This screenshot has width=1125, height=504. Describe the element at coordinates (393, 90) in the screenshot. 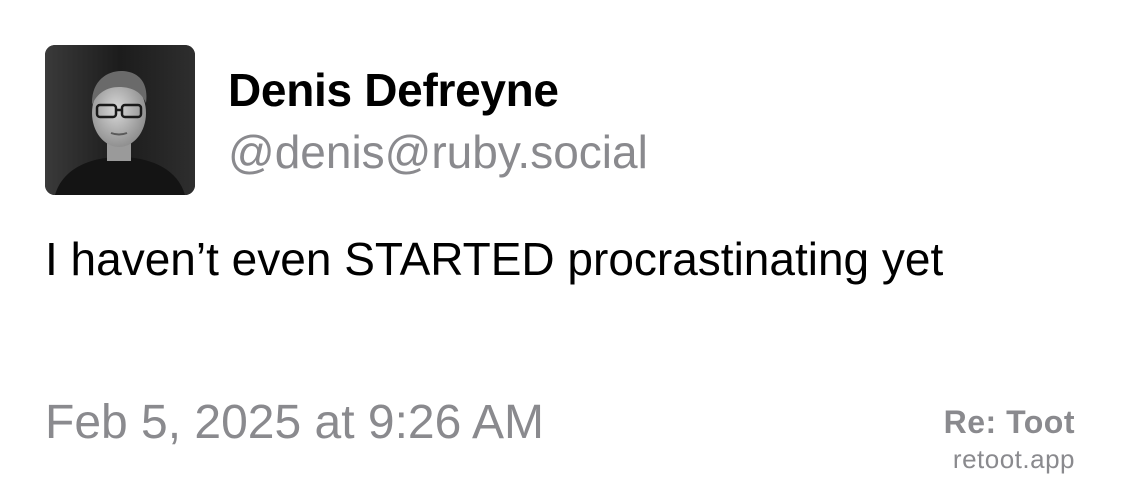

I see `author-display-name: Denis Defreyne` at that location.